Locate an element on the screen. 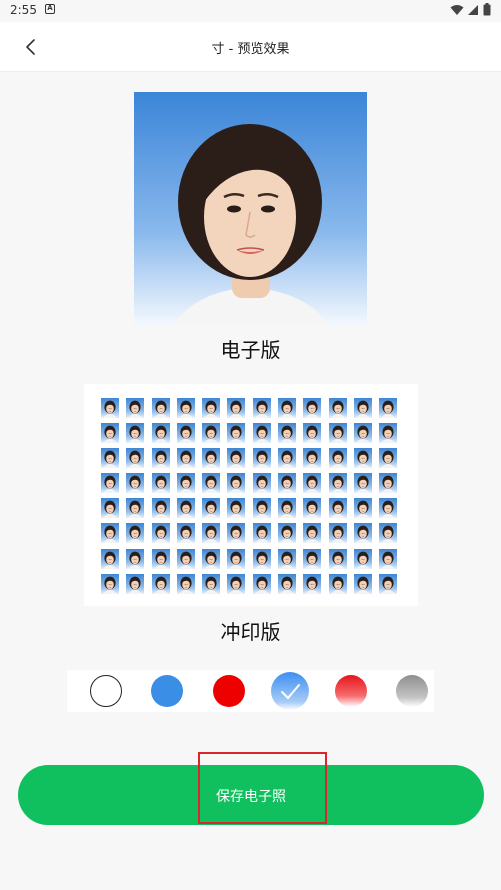 This screenshot has height=890, width=501. print-version-label: 冲印版 is located at coordinates (250, 632).